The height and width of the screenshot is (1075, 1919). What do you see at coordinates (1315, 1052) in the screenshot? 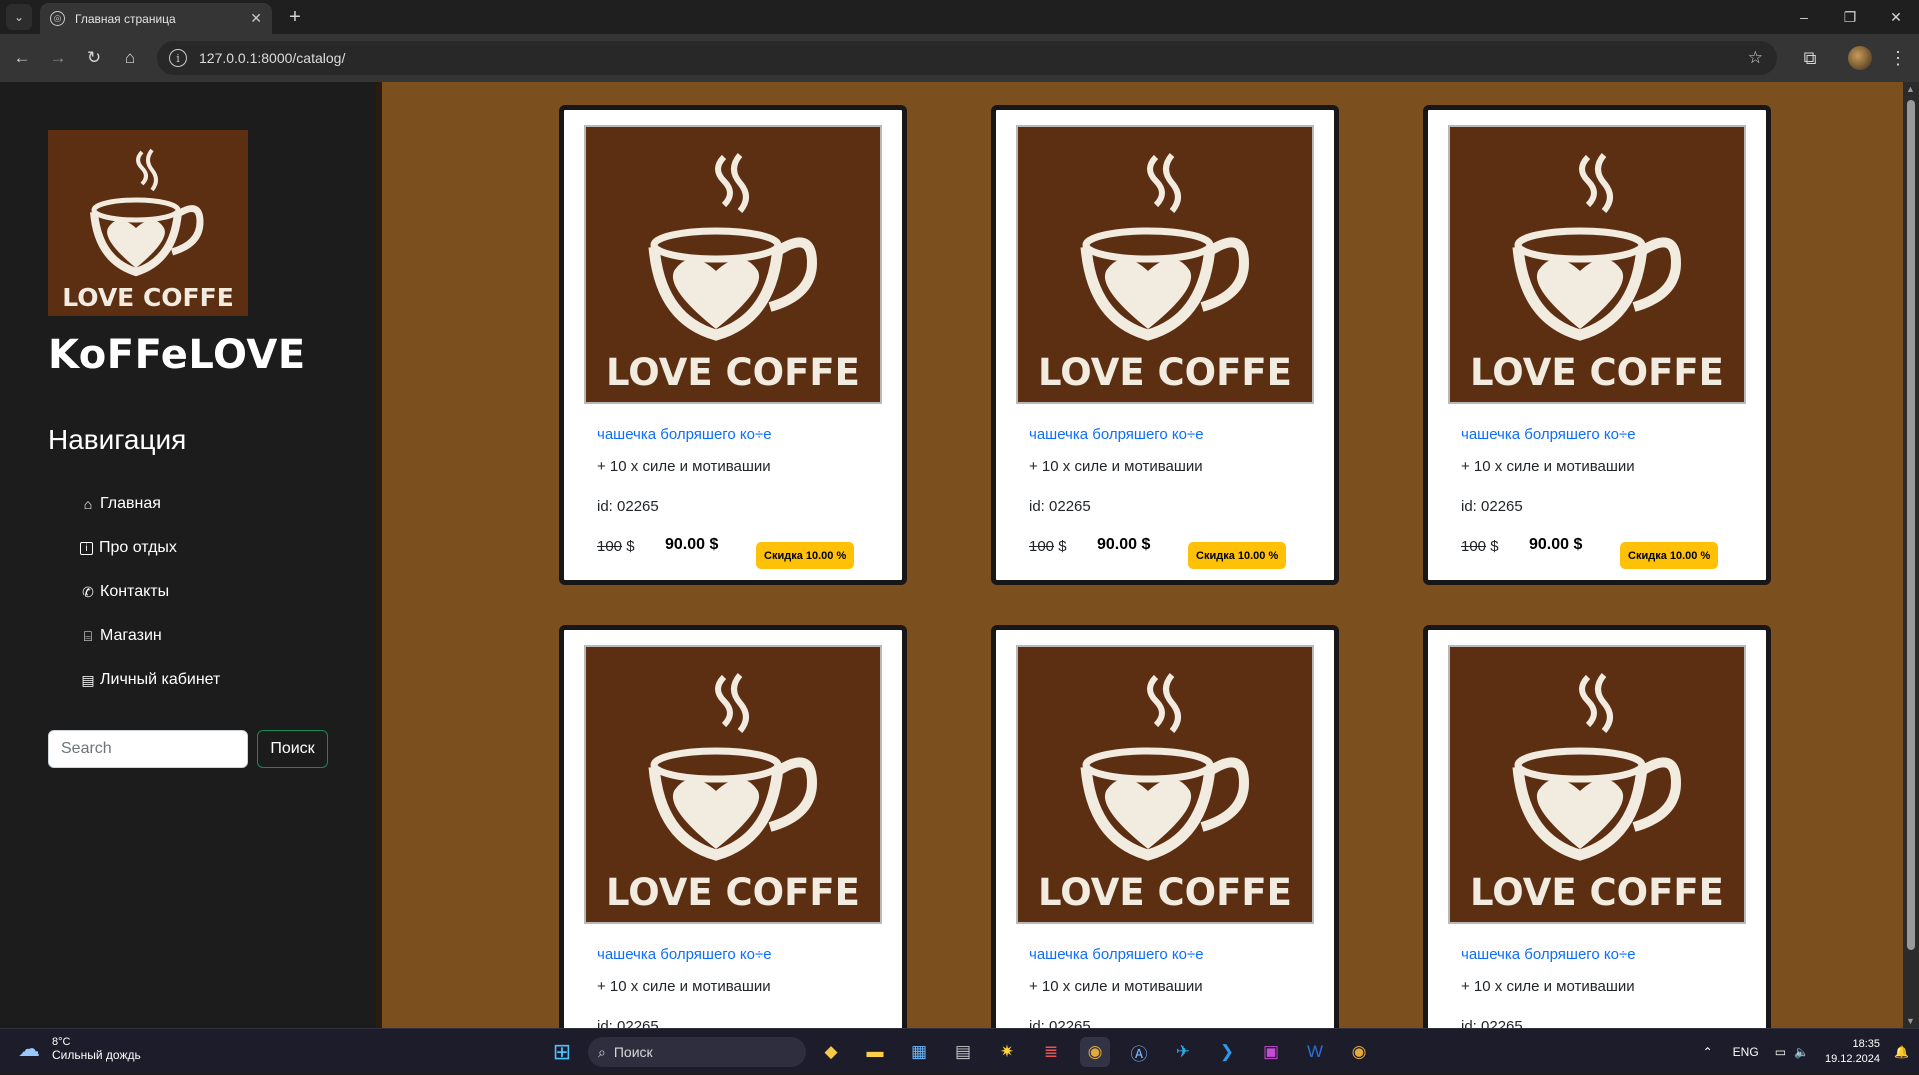
I see `word-icon: W` at bounding box center [1315, 1052].